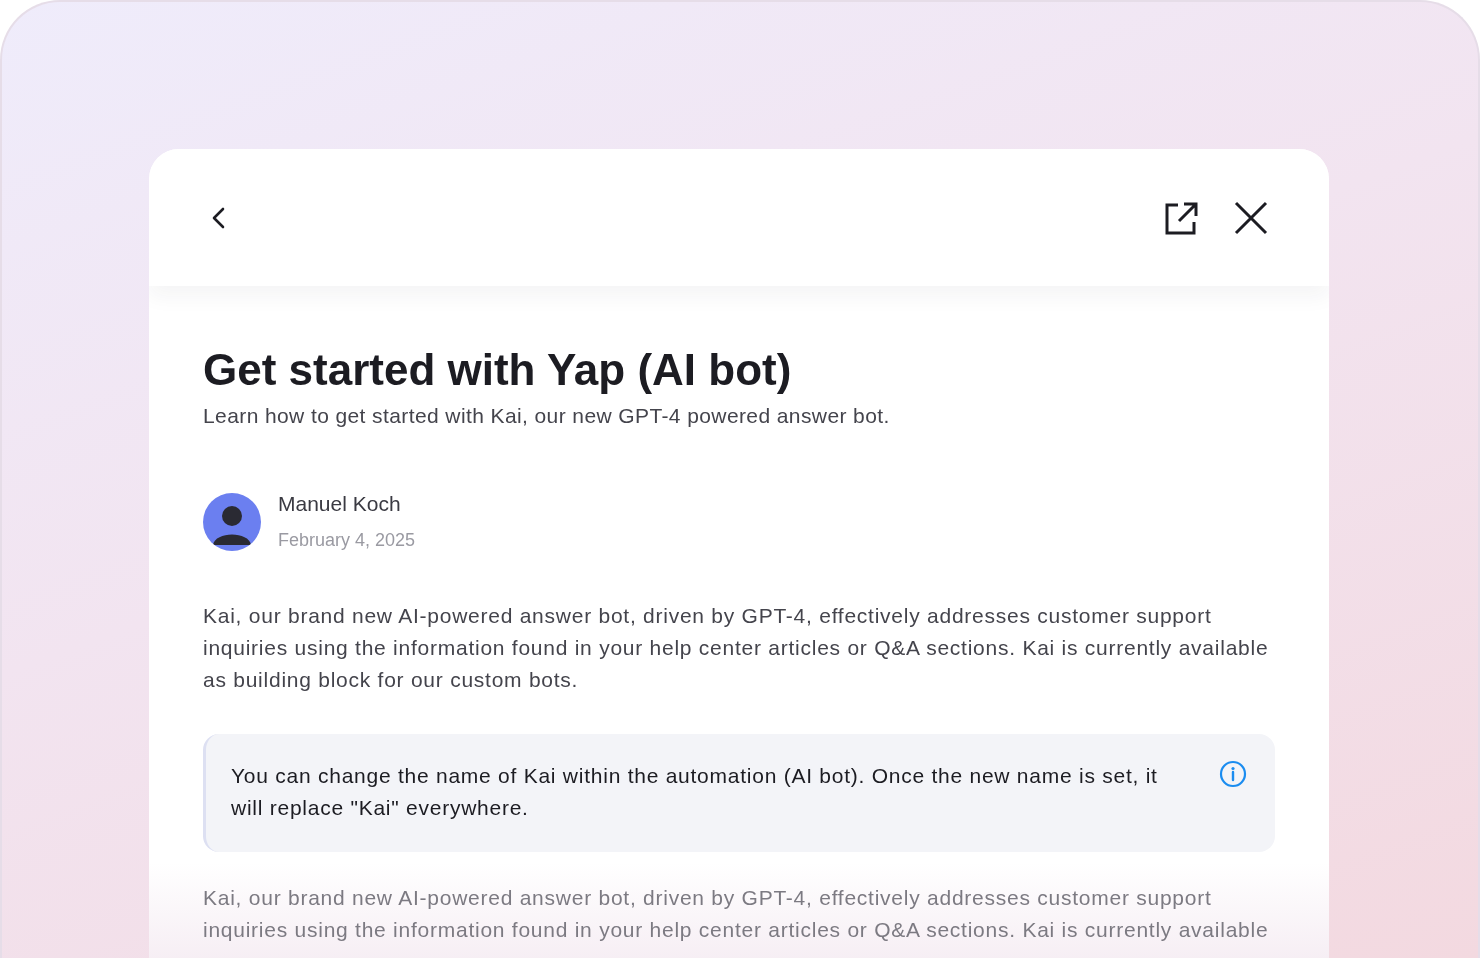  I want to click on publish-date: February 4, 2025, so click(347, 540).